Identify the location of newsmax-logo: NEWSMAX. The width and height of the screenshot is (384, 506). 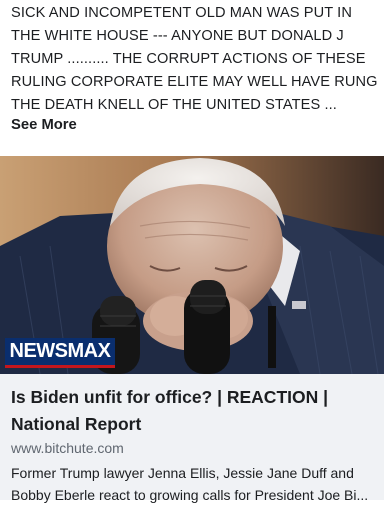
(60, 353).